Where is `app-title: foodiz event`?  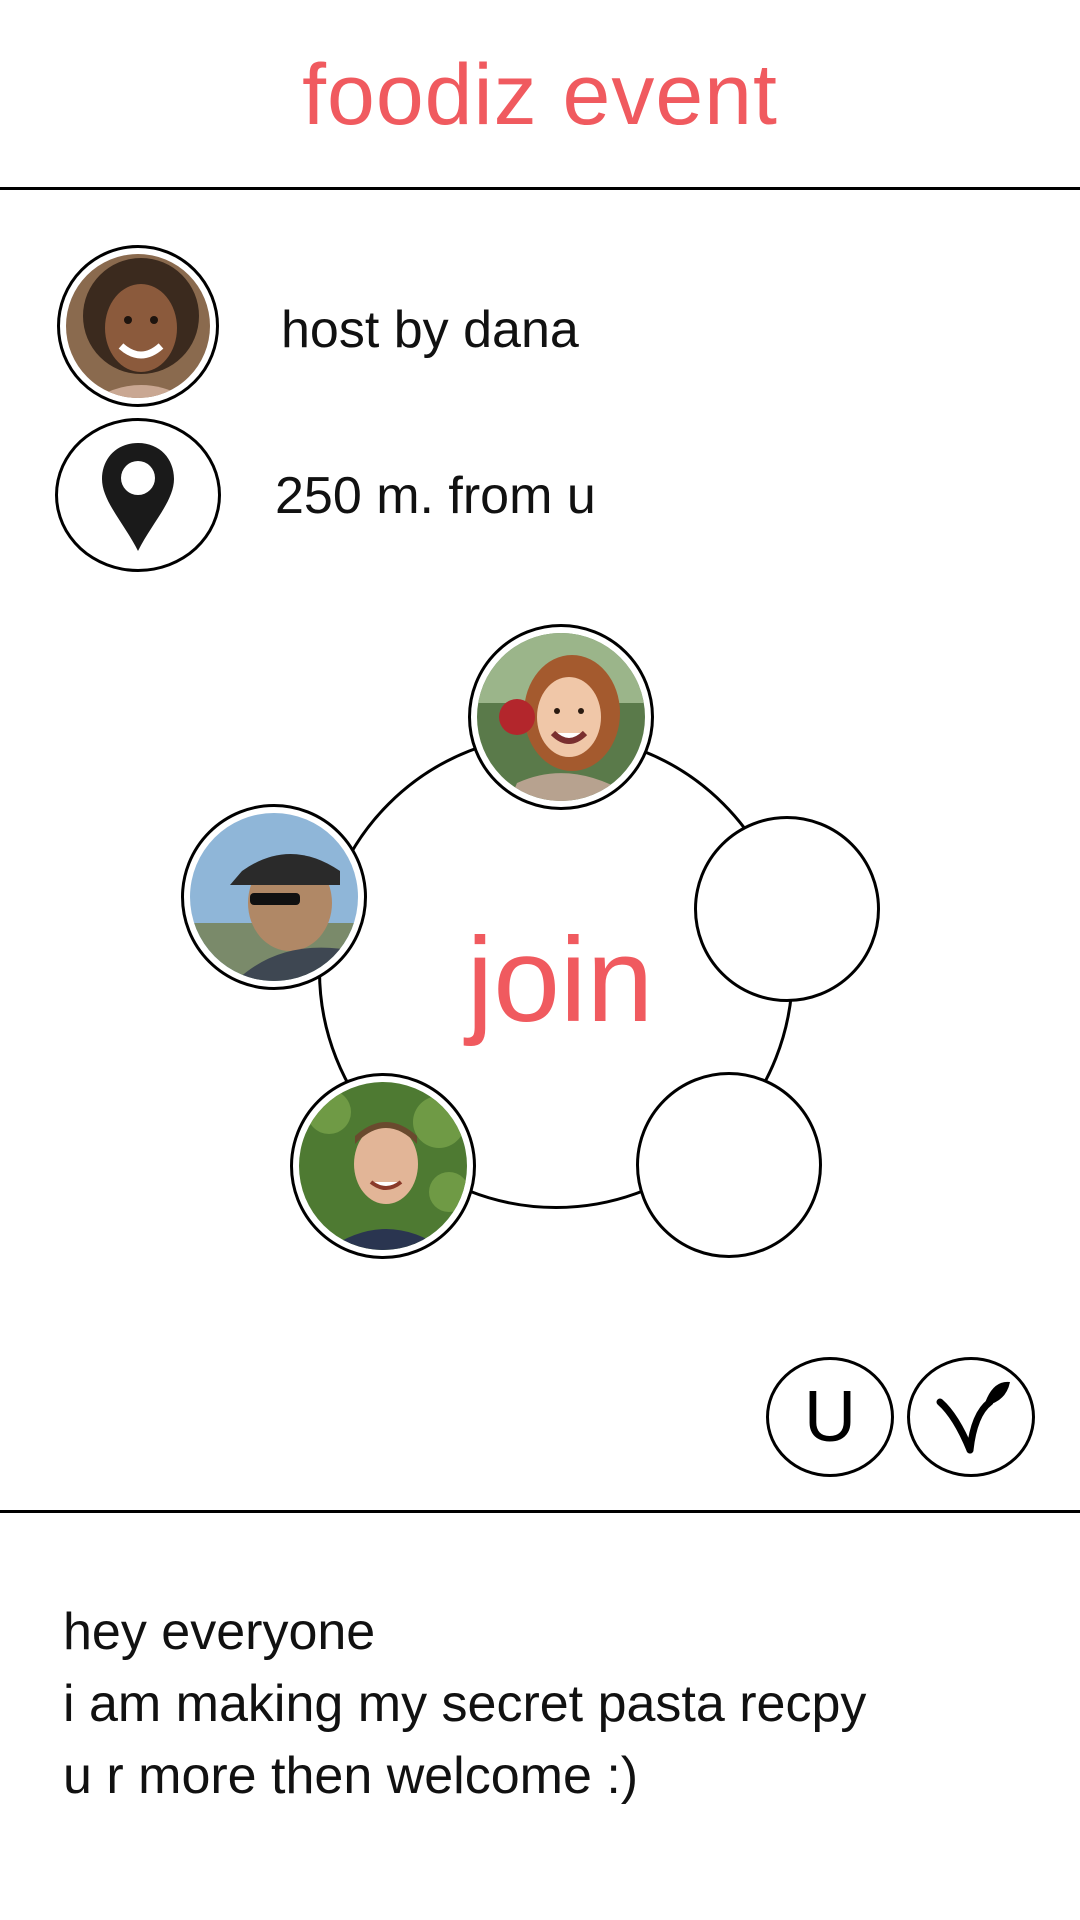 app-title: foodiz event is located at coordinates (540, 95).